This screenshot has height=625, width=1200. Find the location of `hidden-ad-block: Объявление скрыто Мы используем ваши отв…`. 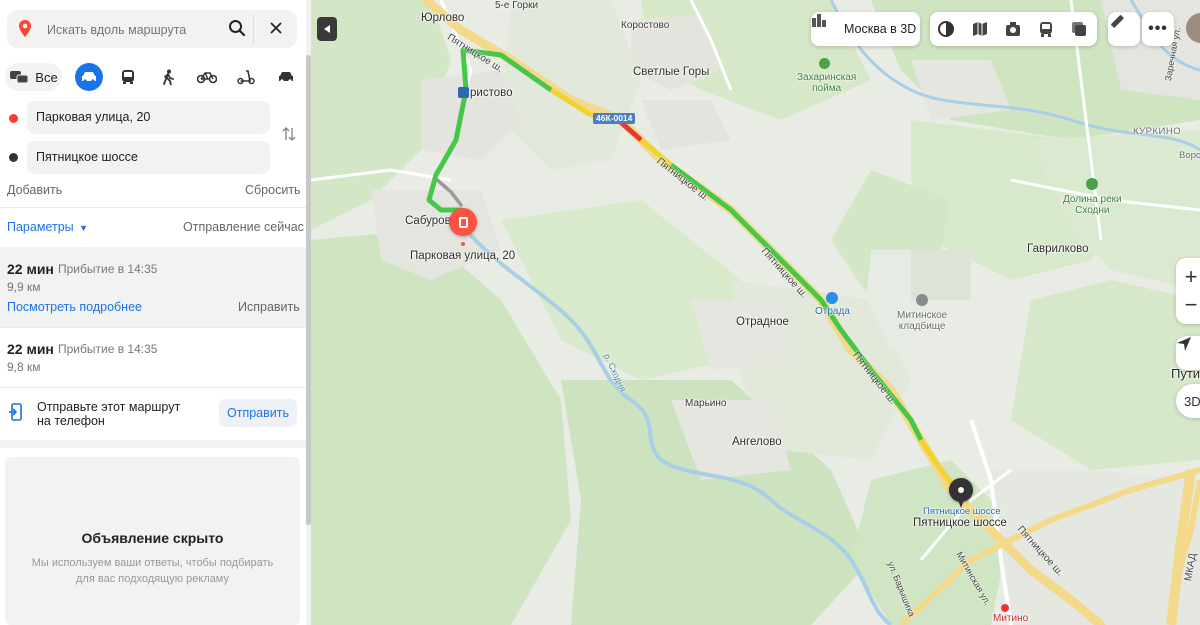

hidden-ad-block: Объявление скрыто Мы используем ваши отв… is located at coordinates (152, 541).